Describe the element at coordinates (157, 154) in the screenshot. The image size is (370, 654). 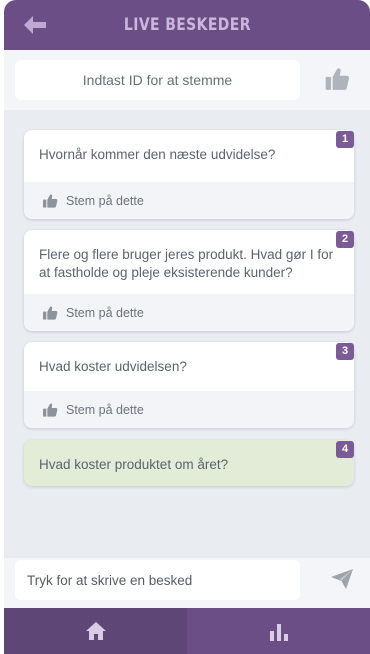
I see `message-text: Hvornår kommer den næste udvidelse?` at that location.